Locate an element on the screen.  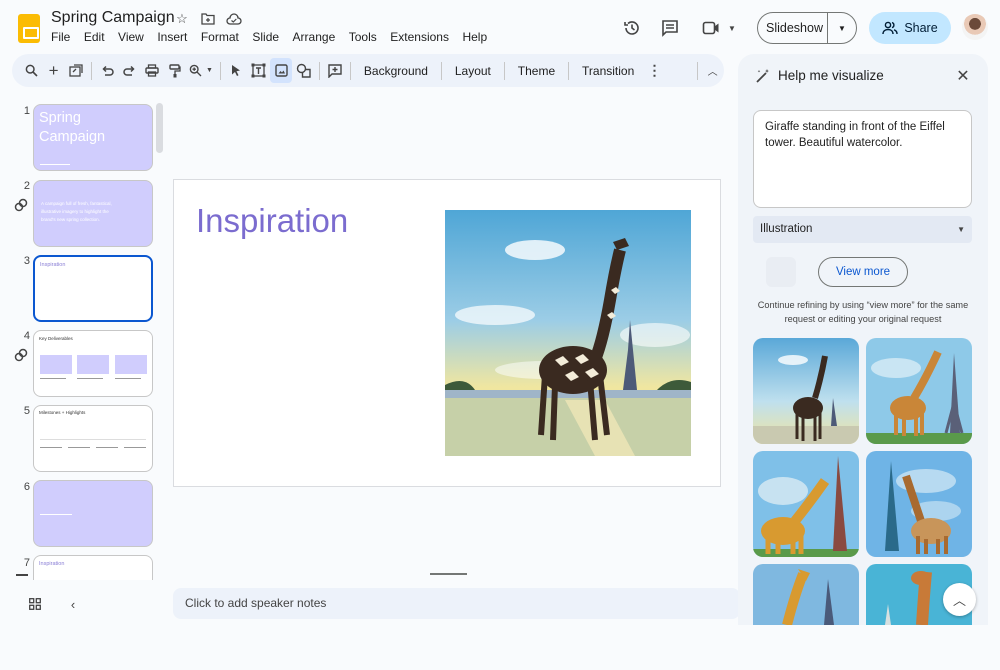
select-cursor-icon is located at coordinates (236, 70).